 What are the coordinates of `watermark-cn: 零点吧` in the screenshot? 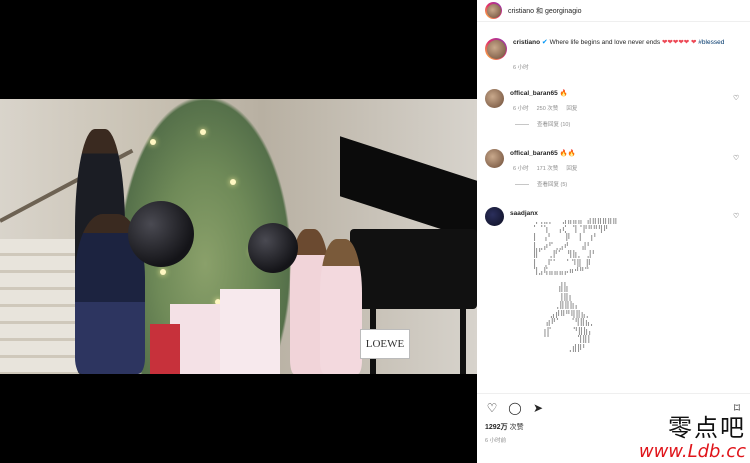 It's located at (707, 428).